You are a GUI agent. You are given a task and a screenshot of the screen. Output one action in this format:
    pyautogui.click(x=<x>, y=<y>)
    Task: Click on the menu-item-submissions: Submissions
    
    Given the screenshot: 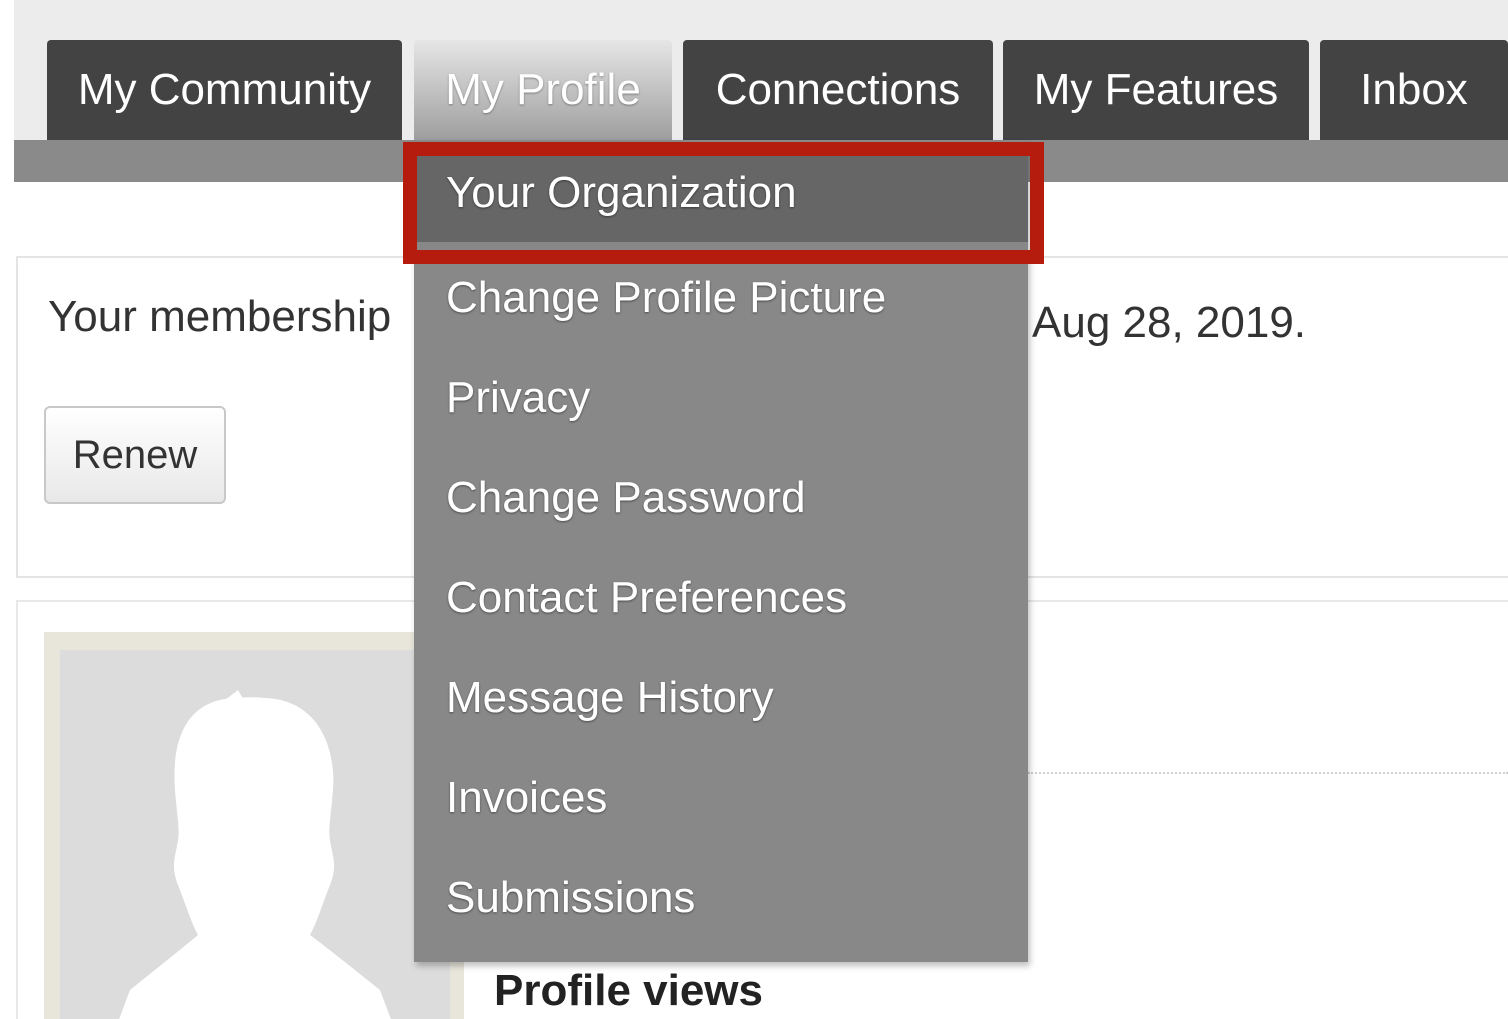 What is the action you would take?
    pyautogui.click(x=721, y=898)
    